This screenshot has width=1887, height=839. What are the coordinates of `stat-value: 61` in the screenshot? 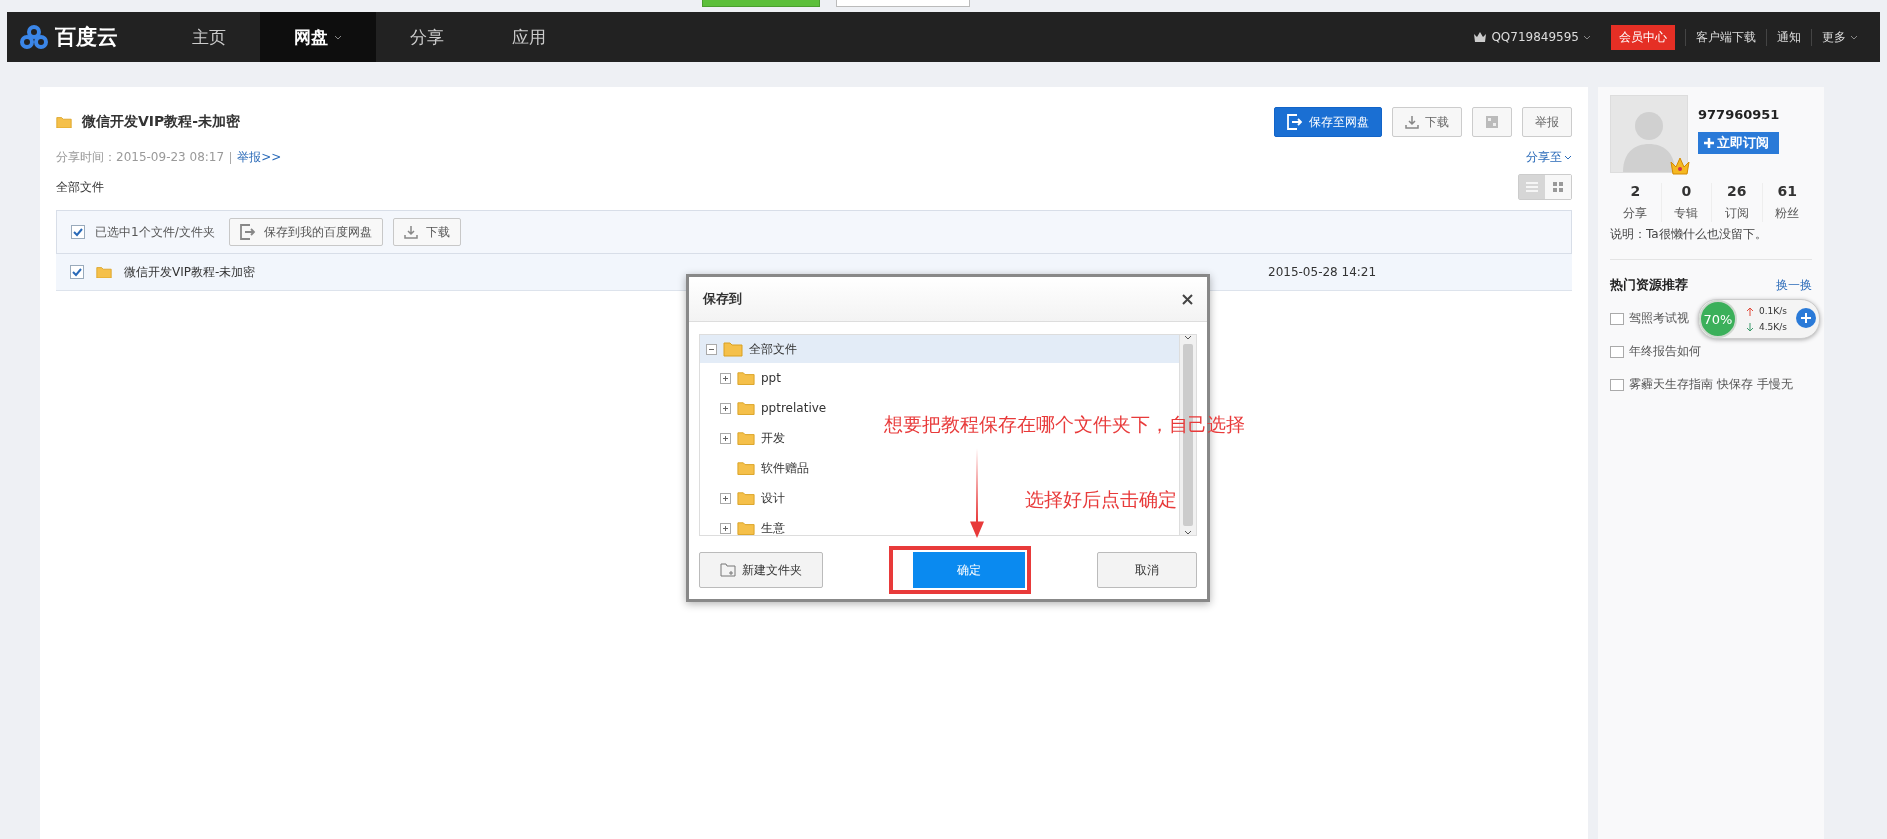 It's located at (1787, 191).